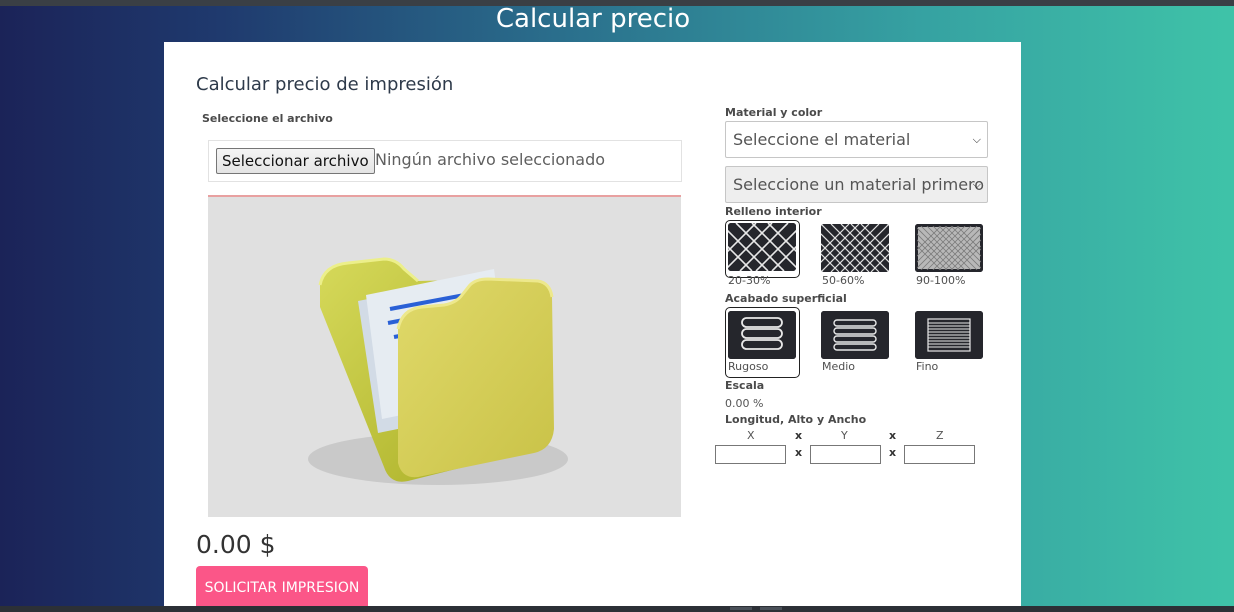 This screenshot has height=612, width=1234. What do you see at coordinates (949, 335) in the screenshot?
I see `finish-fine-icon` at bounding box center [949, 335].